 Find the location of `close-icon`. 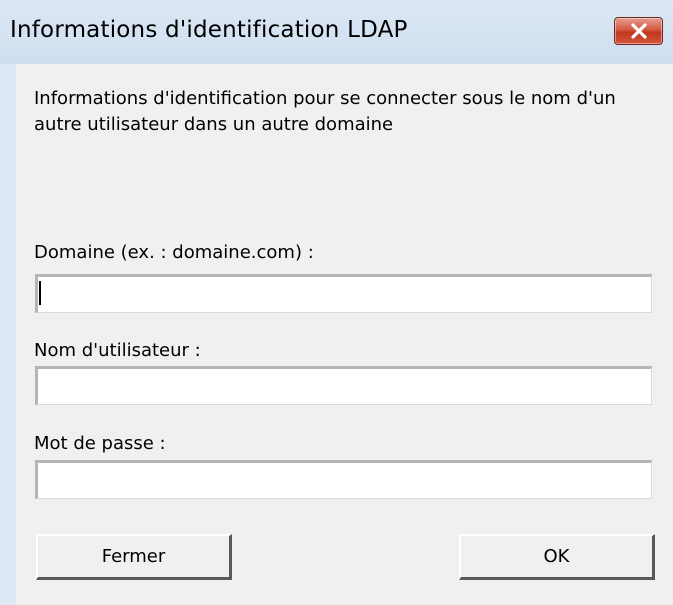

close-icon is located at coordinates (638, 31).